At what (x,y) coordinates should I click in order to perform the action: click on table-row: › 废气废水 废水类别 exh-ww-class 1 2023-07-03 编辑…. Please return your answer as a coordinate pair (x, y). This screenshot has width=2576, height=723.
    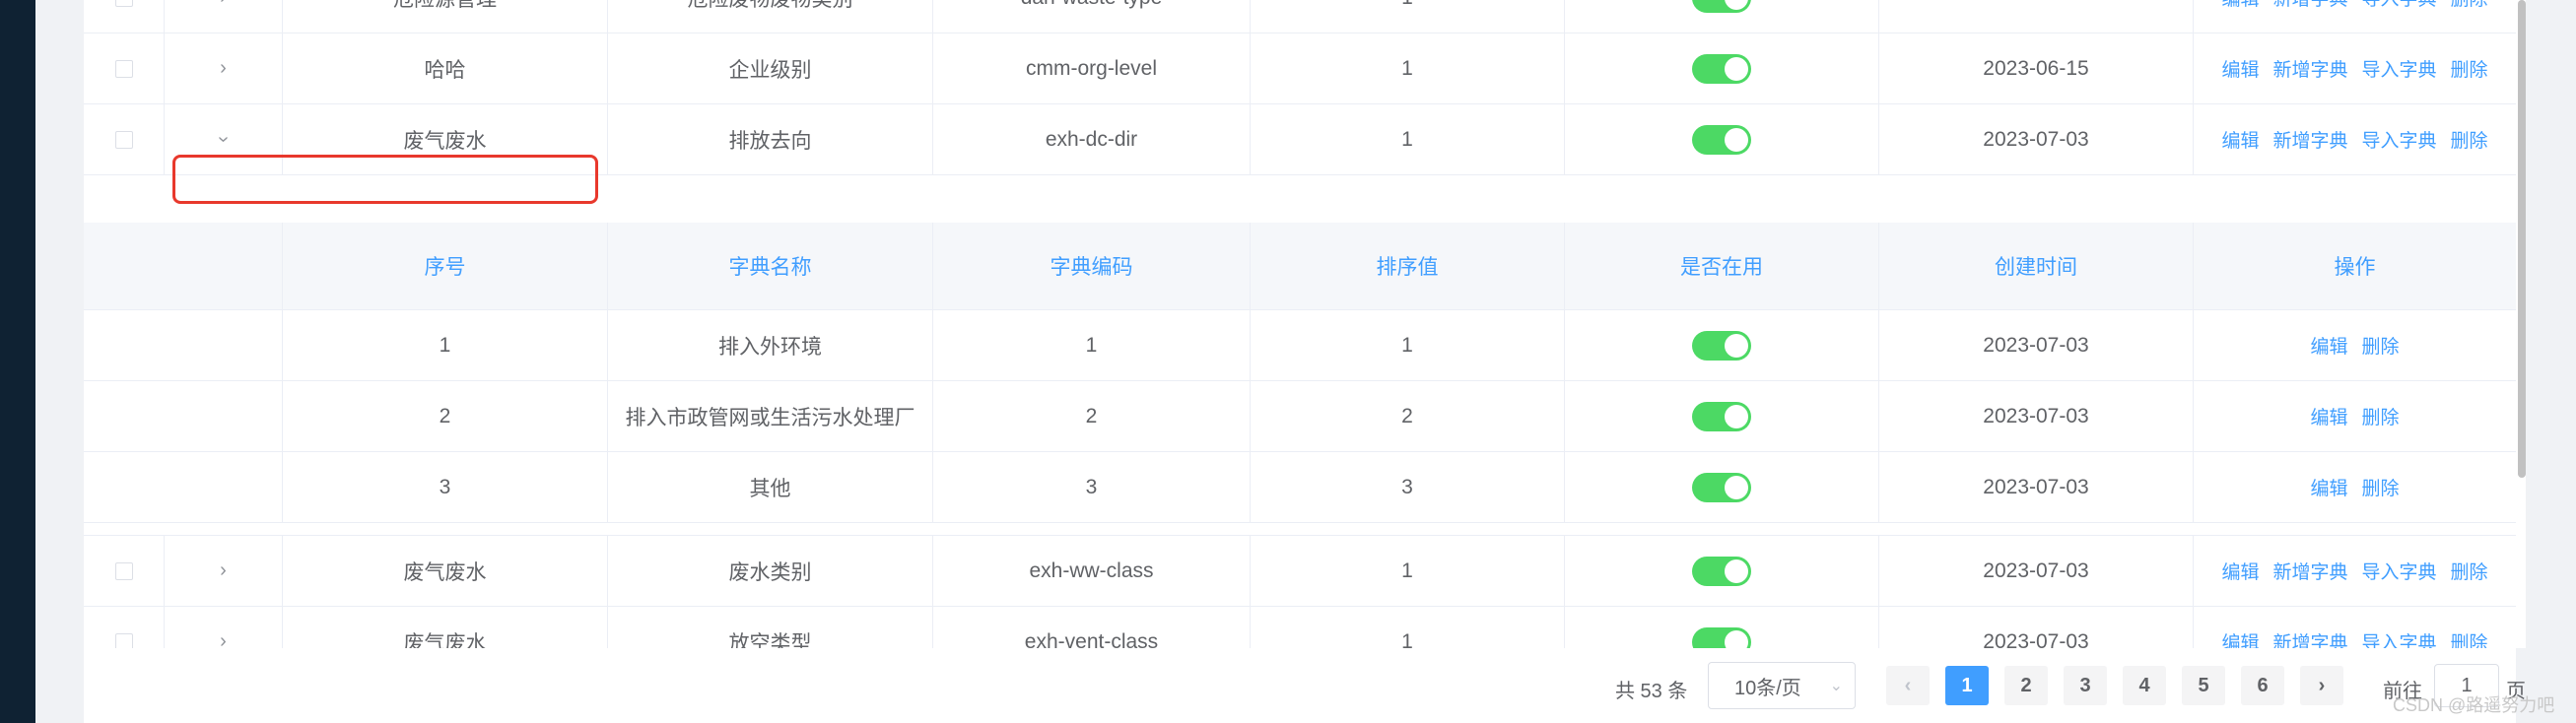
    Looking at the image, I should click on (1300, 571).